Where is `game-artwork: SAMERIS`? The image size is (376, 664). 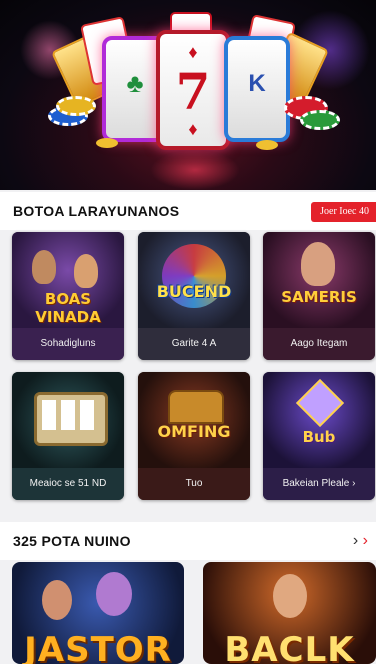 game-artwork: SAMERIS is located at coordinates (319, 280).